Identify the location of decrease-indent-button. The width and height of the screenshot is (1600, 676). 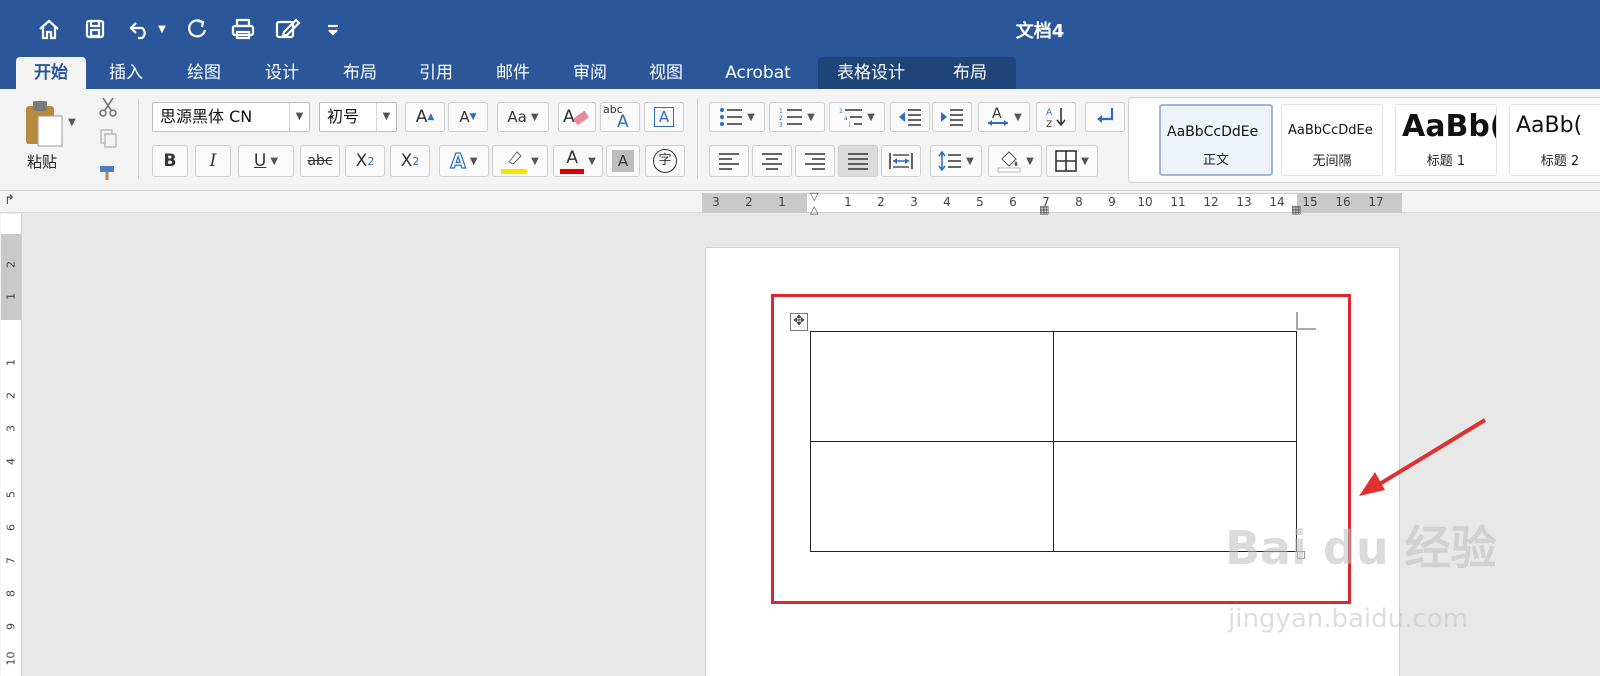
(910, 117).